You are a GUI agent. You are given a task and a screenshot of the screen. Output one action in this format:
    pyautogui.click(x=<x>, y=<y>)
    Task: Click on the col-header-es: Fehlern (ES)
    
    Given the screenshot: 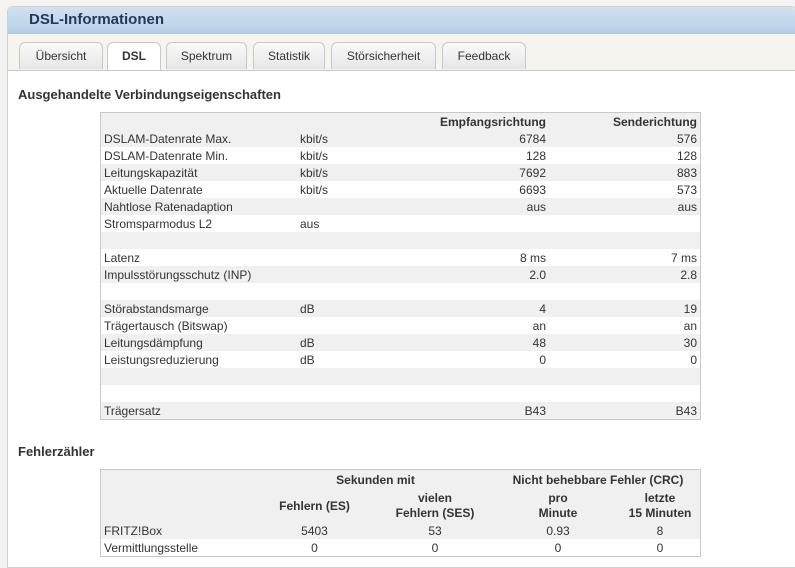 What is the action you would take?
    pyautogui.click(x=314, y=506)
    